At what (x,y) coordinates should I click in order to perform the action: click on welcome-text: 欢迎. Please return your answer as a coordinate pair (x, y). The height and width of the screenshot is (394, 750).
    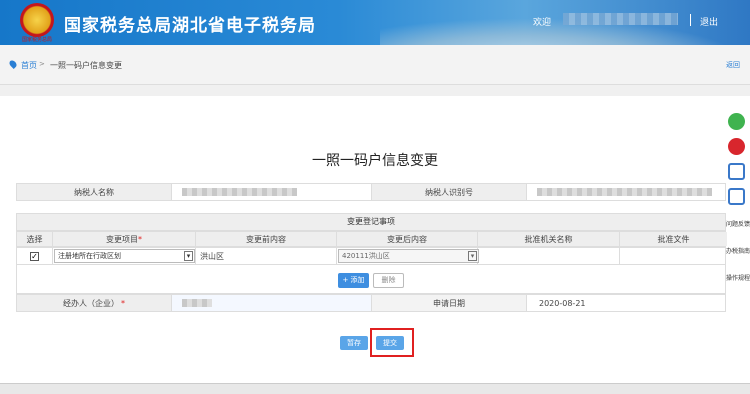
    Looking at the image, I should click on (542, 23).